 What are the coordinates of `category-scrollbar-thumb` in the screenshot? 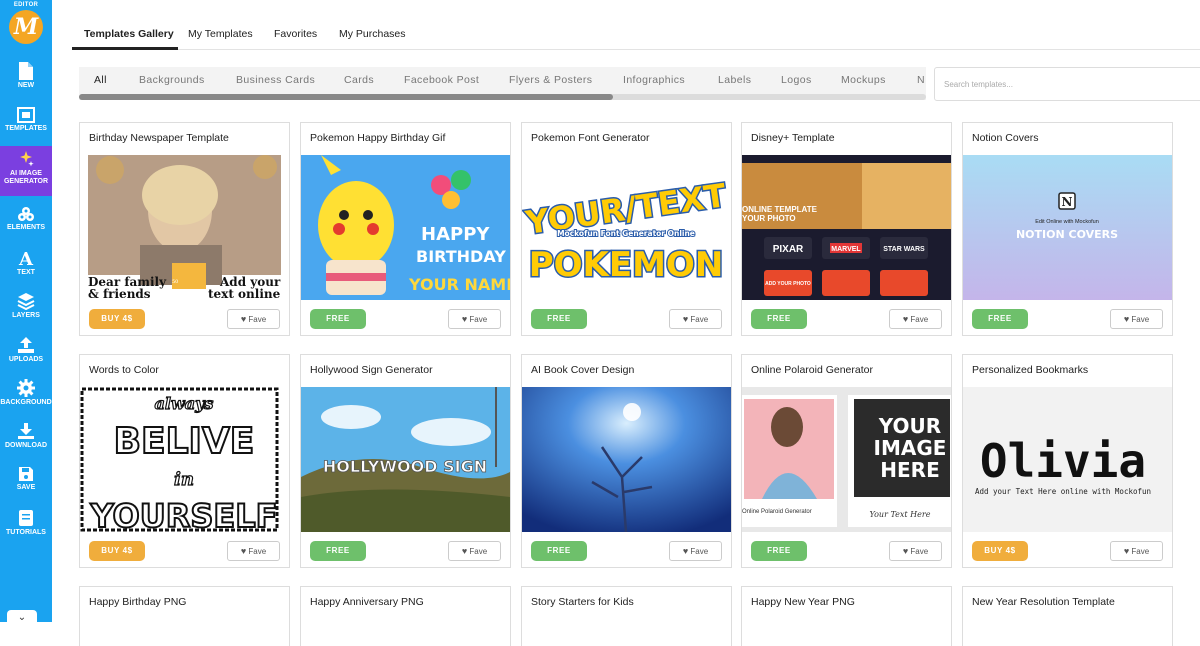 It's located at (346, 97).